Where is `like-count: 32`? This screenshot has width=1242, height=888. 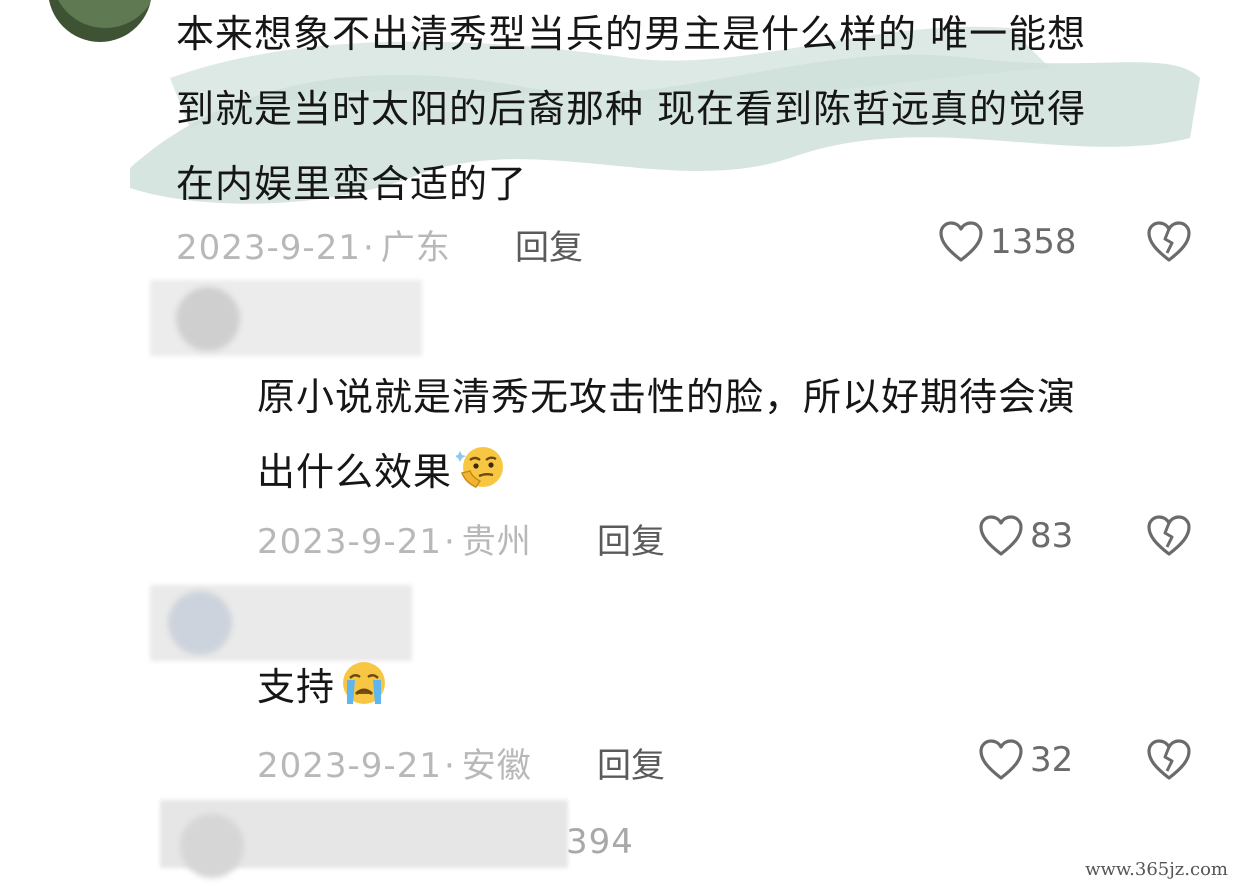
like-count: 32 is located at coordinates (1052, 760).